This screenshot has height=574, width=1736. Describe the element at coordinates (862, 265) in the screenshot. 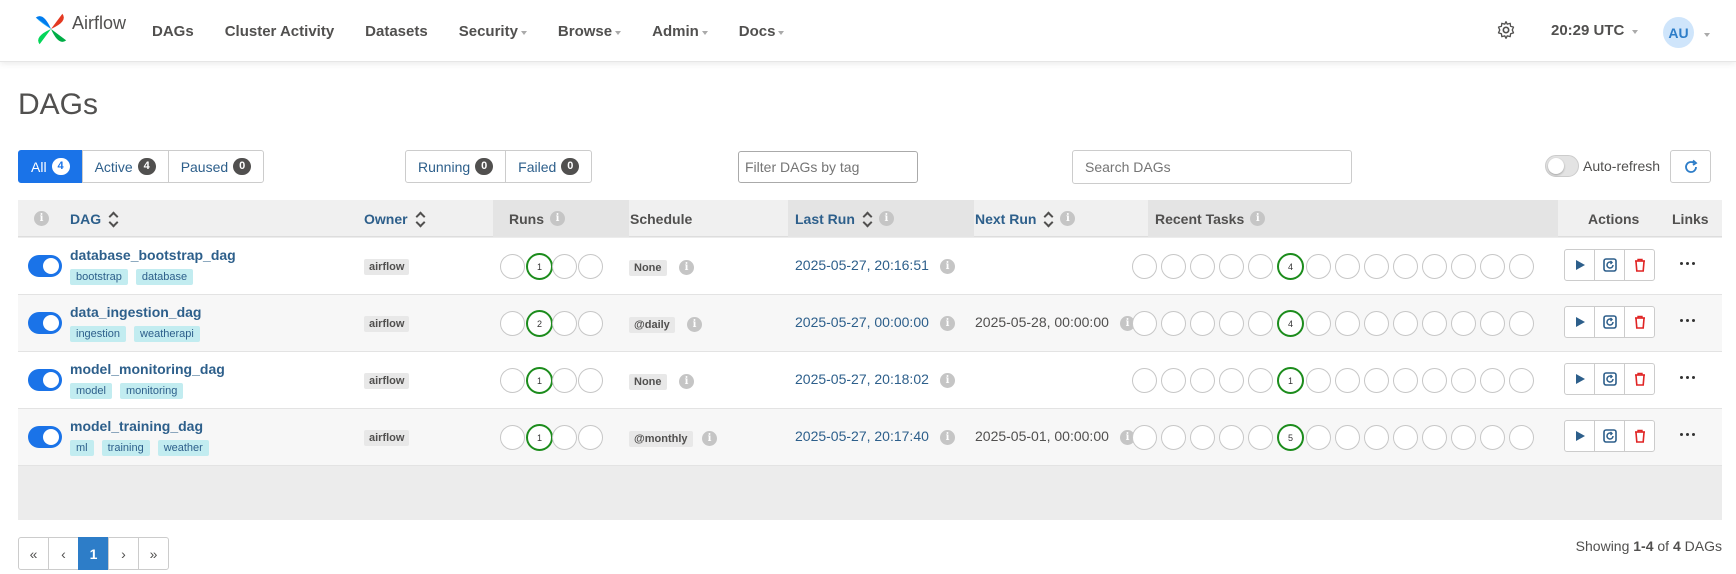

I see `last-run-link: 2025-05-27, 20:16:51` at that location.